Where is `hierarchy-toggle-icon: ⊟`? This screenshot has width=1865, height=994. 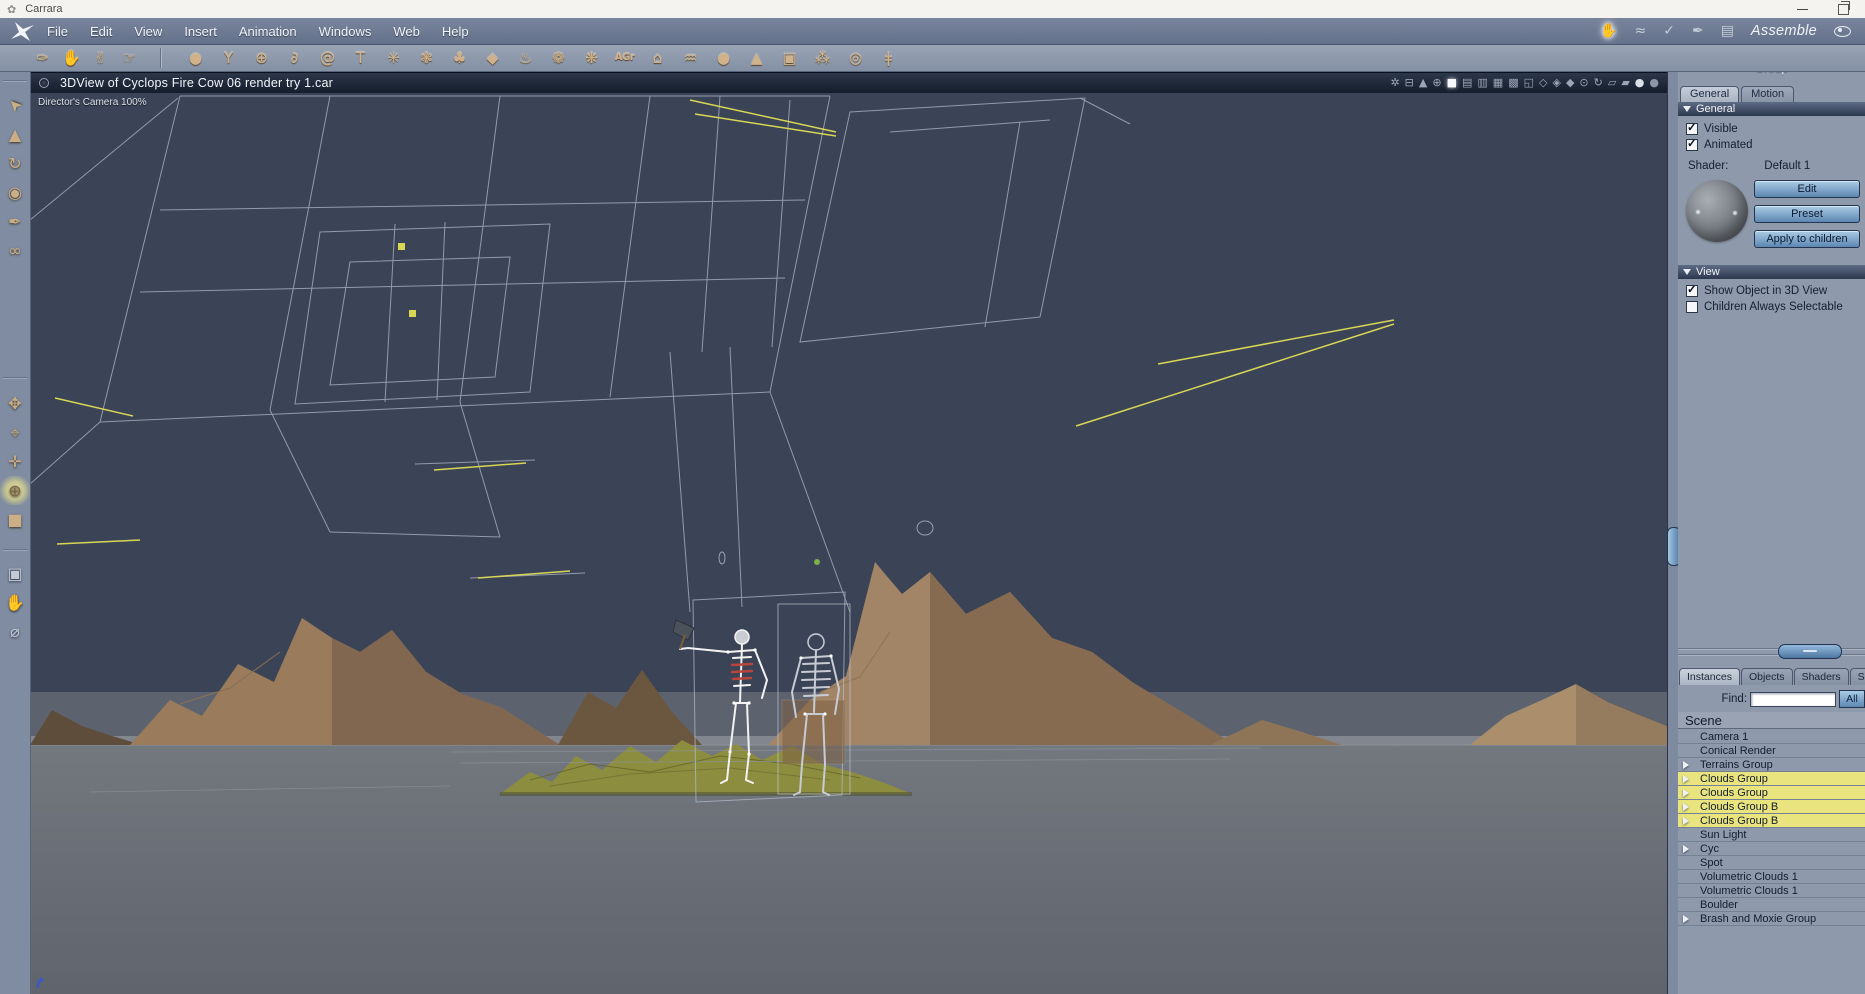 hierarchy-toggle-icon: ⊟ is located at coordinates (1409, 83).